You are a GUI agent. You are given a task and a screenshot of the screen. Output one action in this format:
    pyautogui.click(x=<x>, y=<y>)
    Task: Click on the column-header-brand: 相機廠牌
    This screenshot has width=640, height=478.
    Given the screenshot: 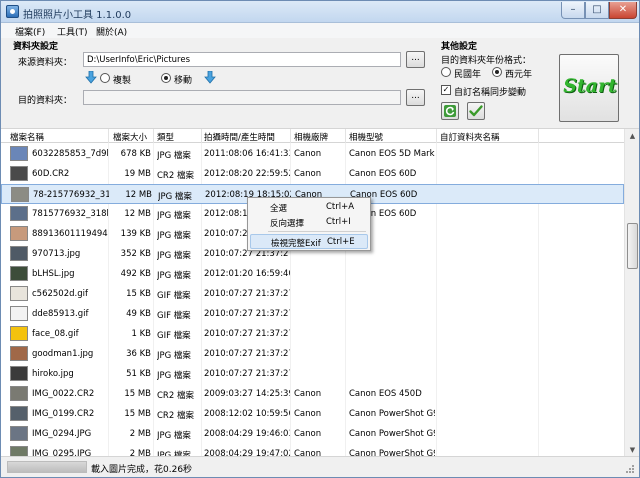 What is the action you would take?
    pyautogui.click(x=311, y=137)
    